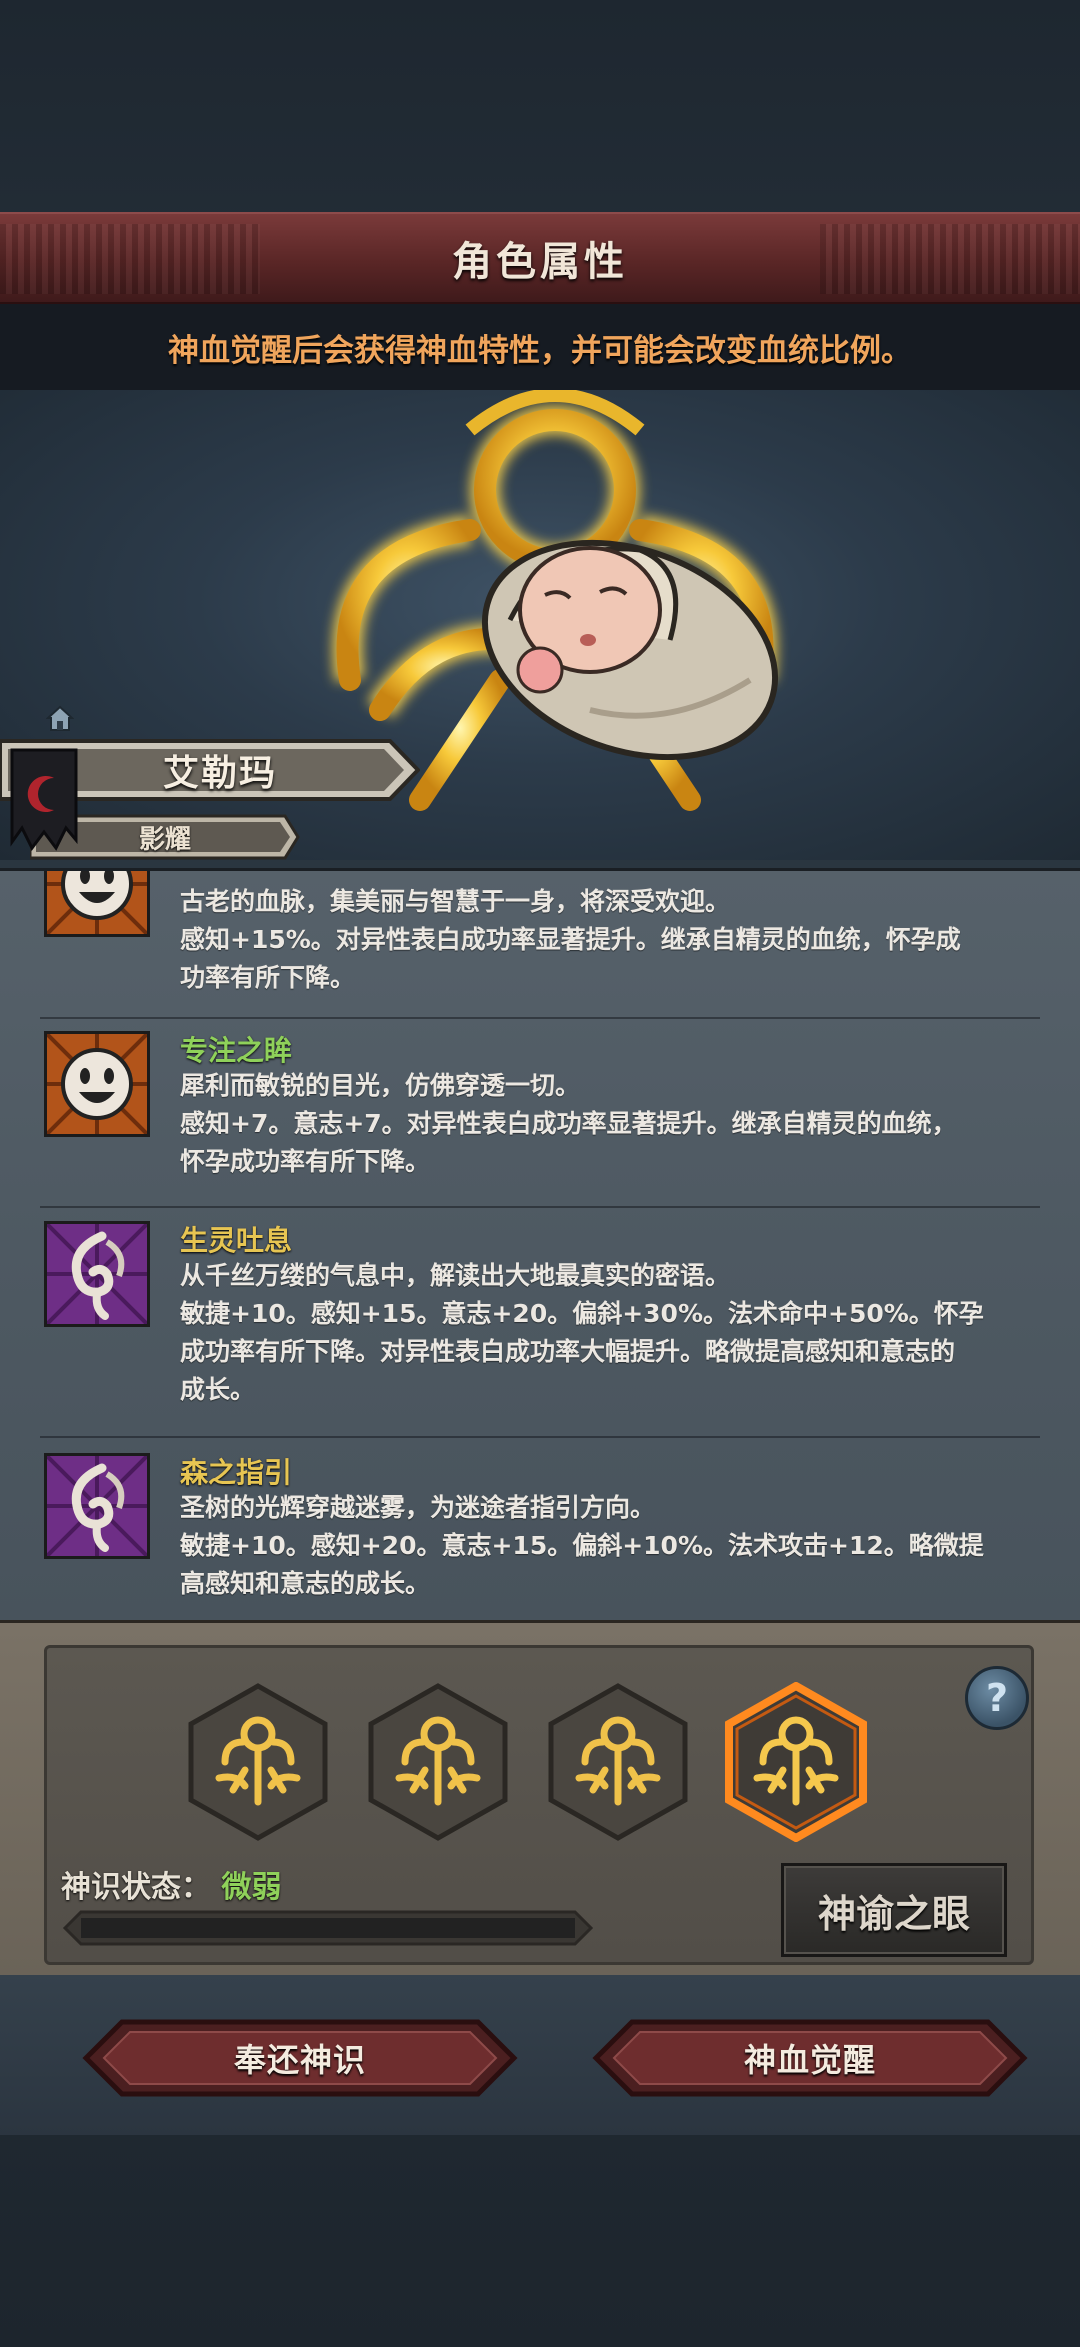 The height and width of the screenshot is (2347, 1080). What do you see at coordinates (582, 1313) in the screenshot?
I see `trait-line: 敏捷+10。感知+15。意志+20。偏斜+30%。法术命中+50%。怀孕` at bounding box center [582, 1313].